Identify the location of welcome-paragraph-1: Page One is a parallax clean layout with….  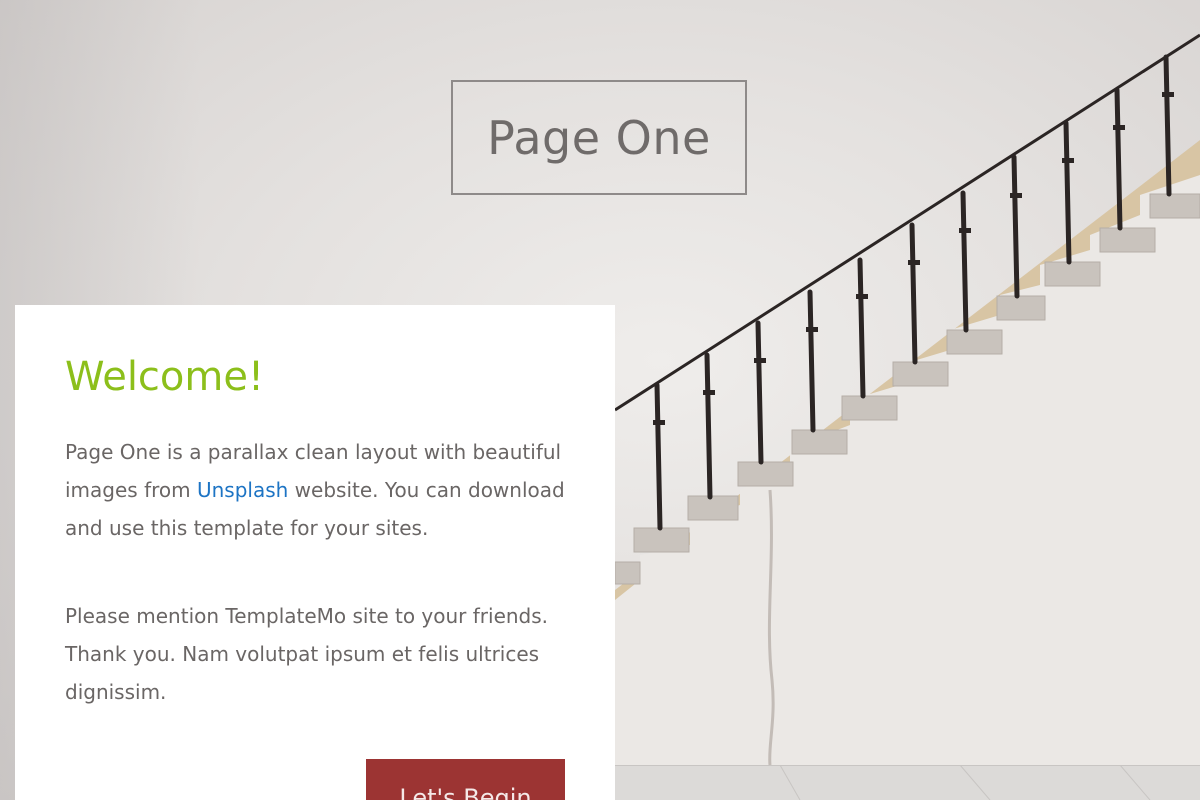
(315, 490).